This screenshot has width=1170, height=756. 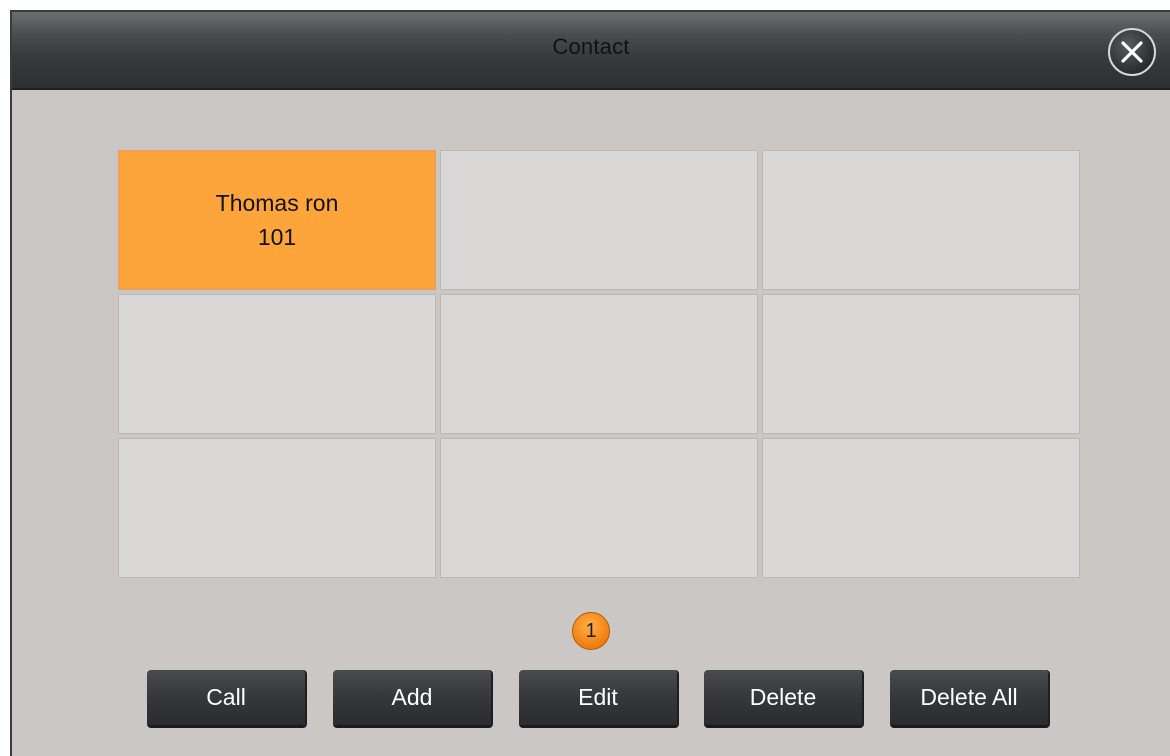 I want to click on contact-cell: Thomas ron 101, so click(x=277, y=220).